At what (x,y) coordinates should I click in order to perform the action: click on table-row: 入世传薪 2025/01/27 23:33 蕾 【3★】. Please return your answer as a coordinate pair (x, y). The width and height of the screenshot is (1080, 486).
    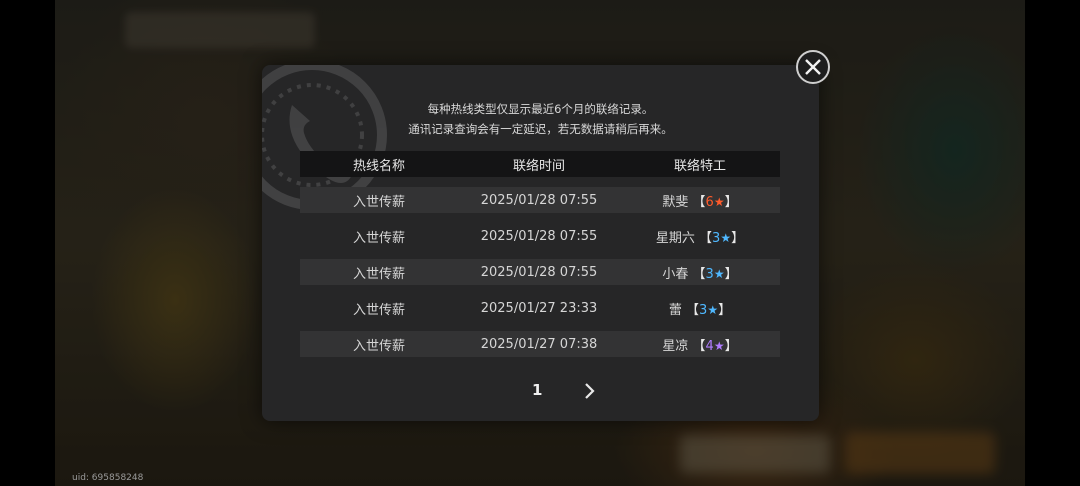
    Looking at the image, I should click on (540, 308).